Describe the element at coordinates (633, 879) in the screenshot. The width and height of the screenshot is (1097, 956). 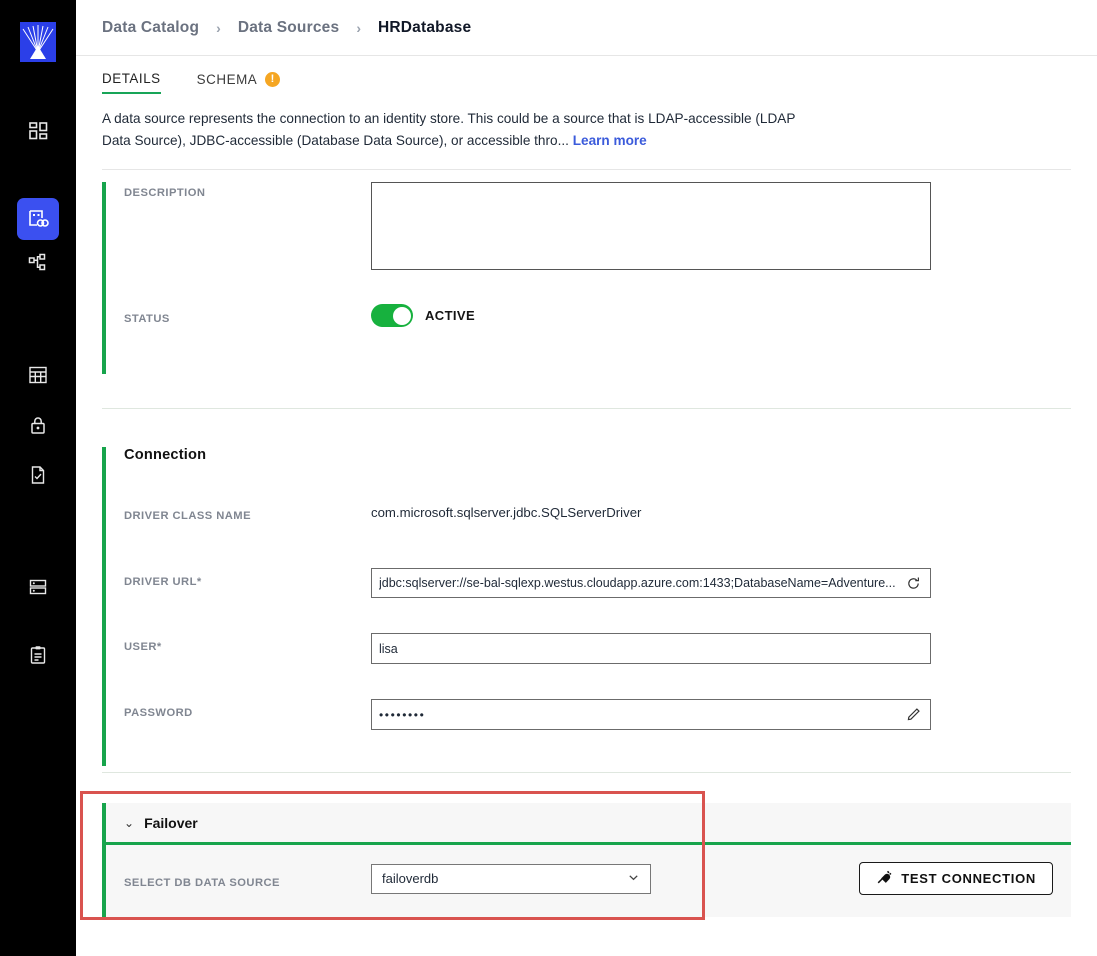
I see `chevron-down-icon` at that location.